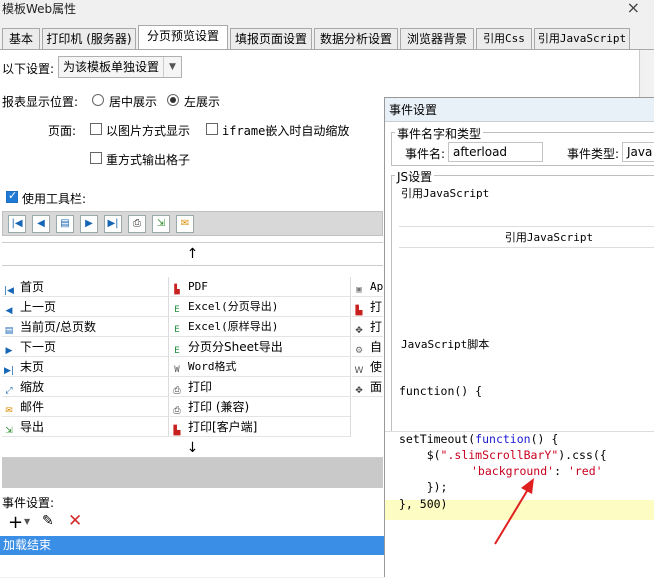 This screenshot has height=578, width=654. What do you see at coordinates (9, 391) in the screenshot?
I see `zoom-icon: ⤢` at bounding box center [9, 391].